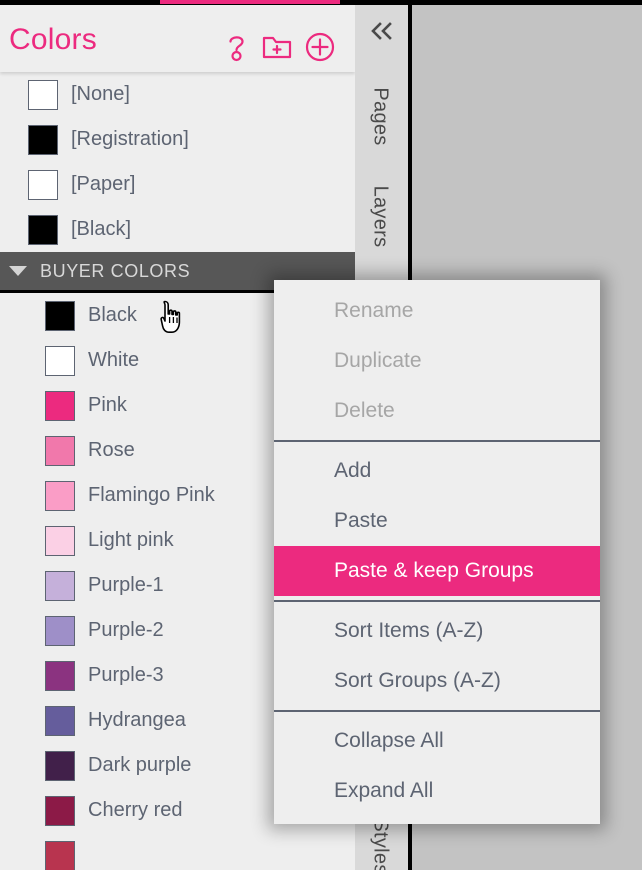 This screenshot has height=870, width=642. I want to click on sidebar-tab-layers-label: Layers, so click(380, 216).